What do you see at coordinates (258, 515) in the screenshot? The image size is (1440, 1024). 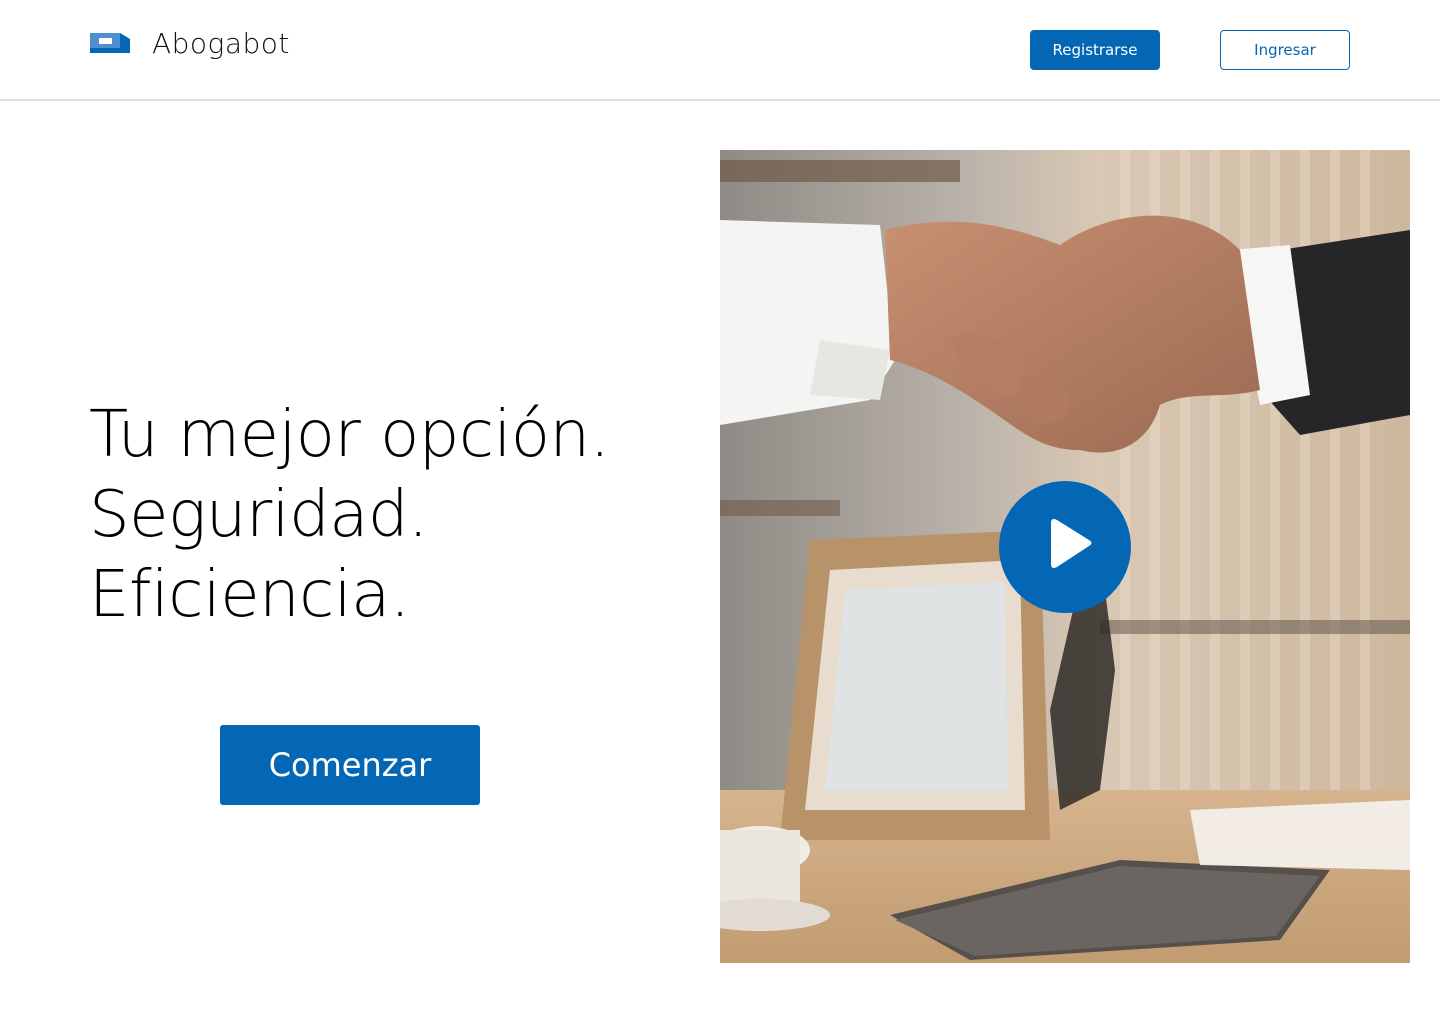 I see `headline-line: Seguridad.` at bounding box center [258, 515].